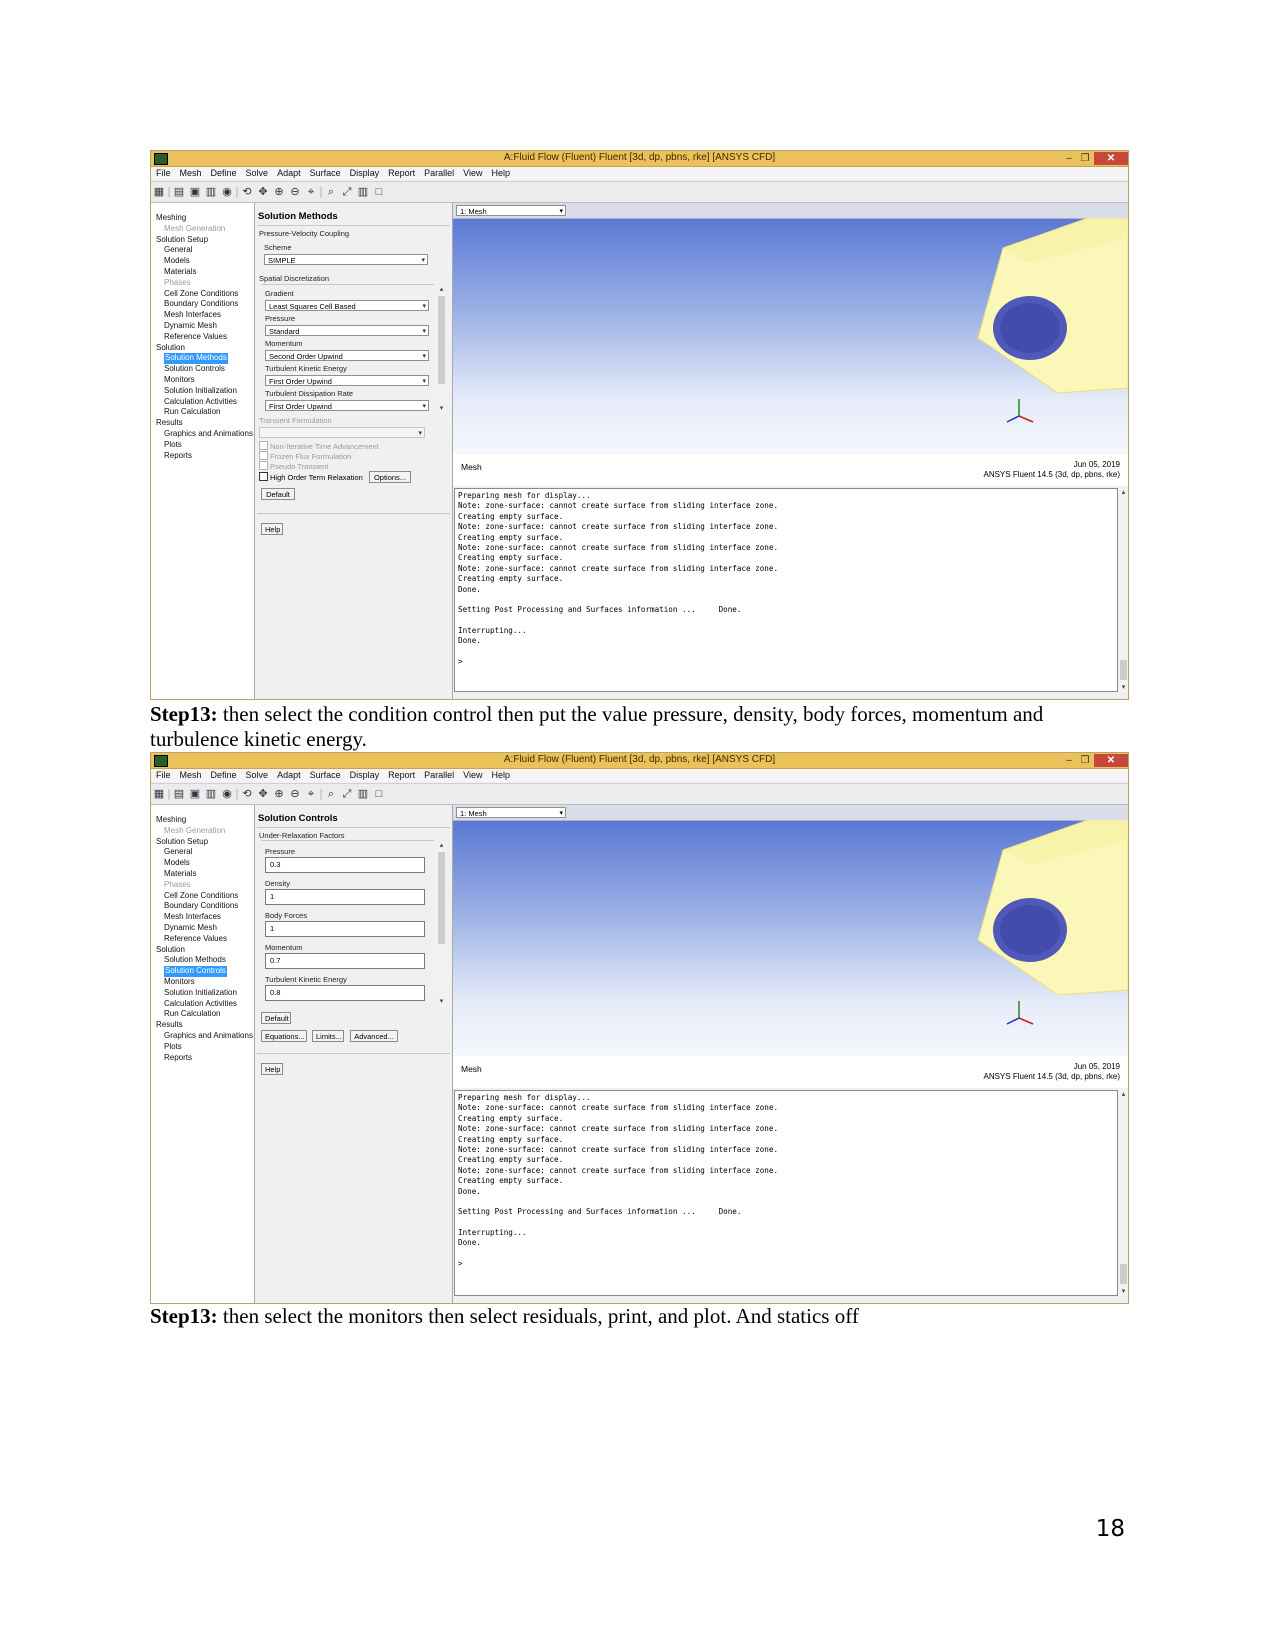 This screenshot has width=1275, height=1650. Describe the element at coordinates (325, 775) in the screenshot. I see `menu-surface: Surface` at that location.